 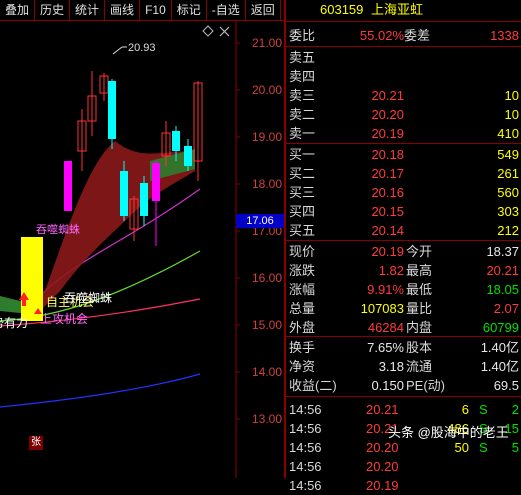 What do you see at coordinates (508, 192) in the screenshot?
I see `bid-volume: 560` at bounding box center [508, 192].